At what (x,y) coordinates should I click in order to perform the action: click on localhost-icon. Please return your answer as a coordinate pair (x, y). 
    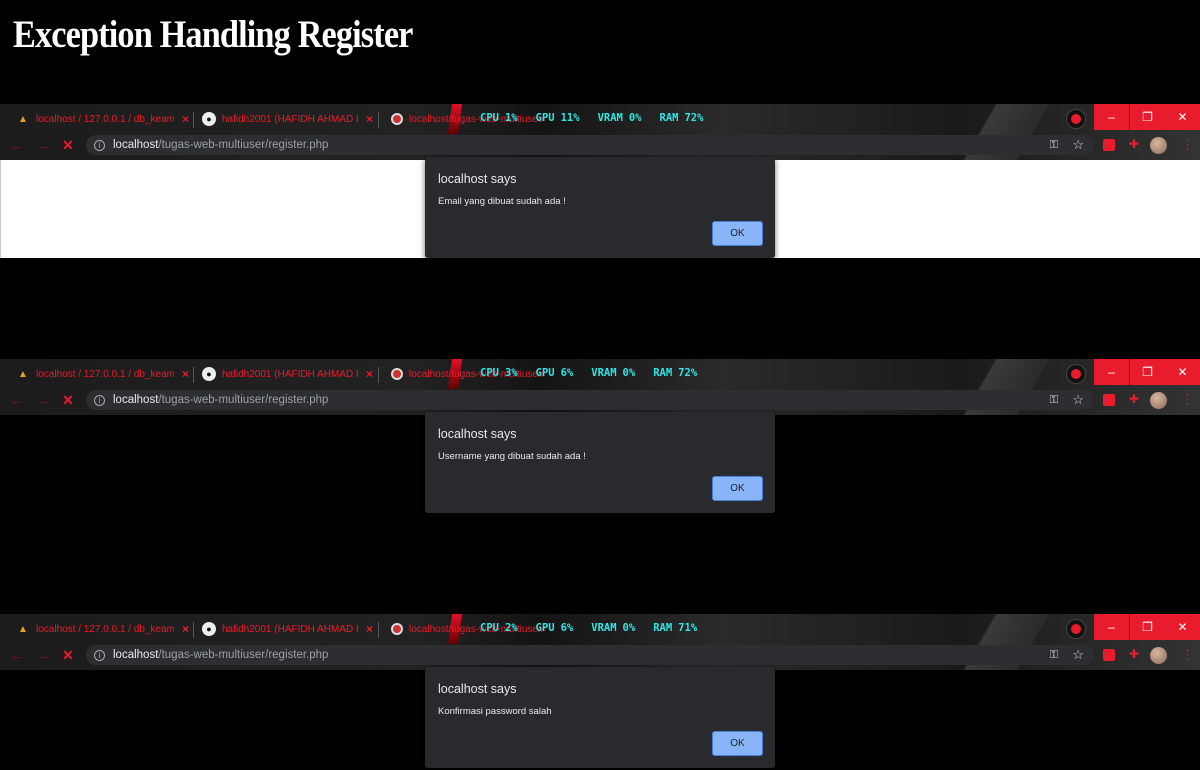
    Looking at the image, I should click on (397, 629).